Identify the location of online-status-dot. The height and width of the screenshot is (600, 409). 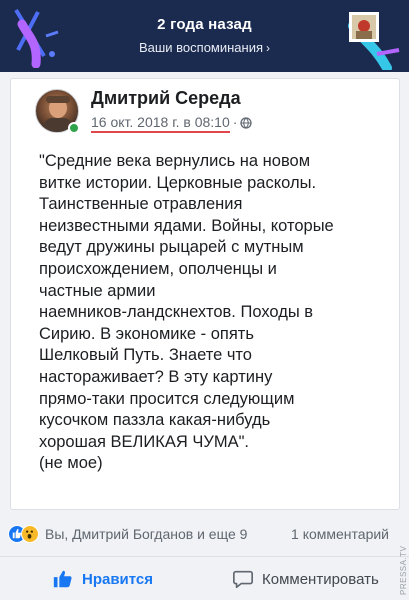
(74, 128).